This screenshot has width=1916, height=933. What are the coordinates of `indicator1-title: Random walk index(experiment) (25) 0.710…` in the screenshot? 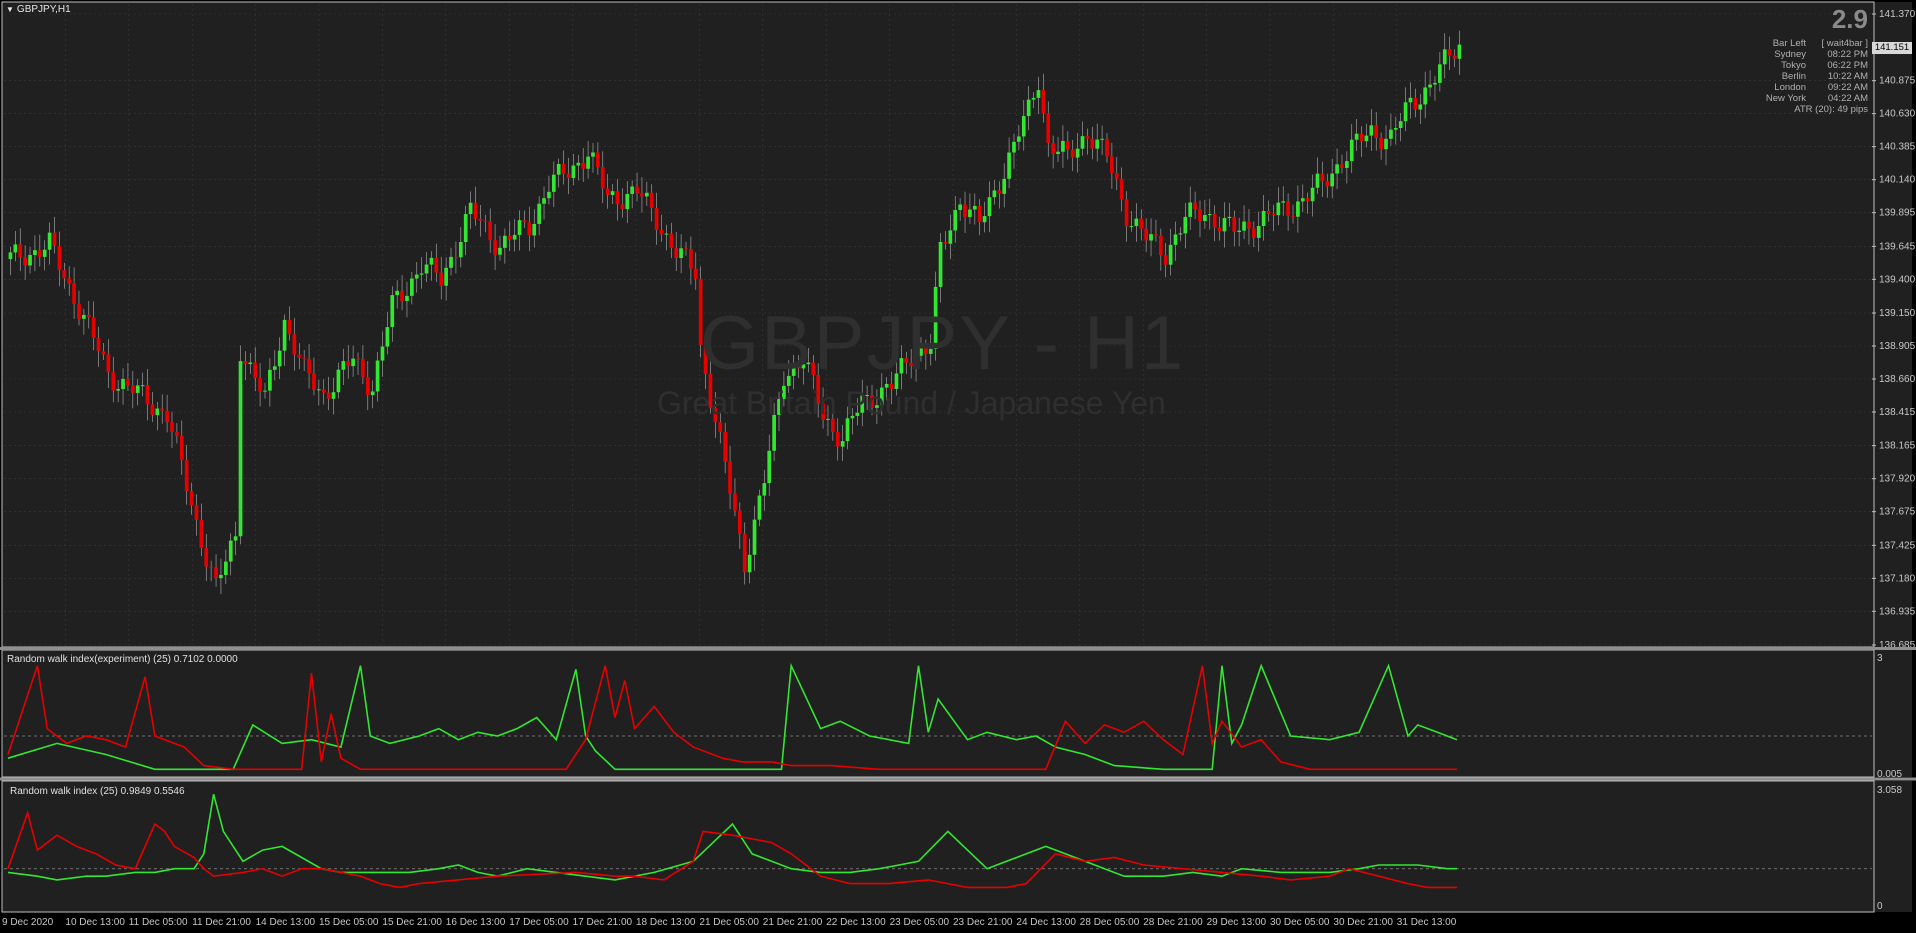 It's located at (122, 659).